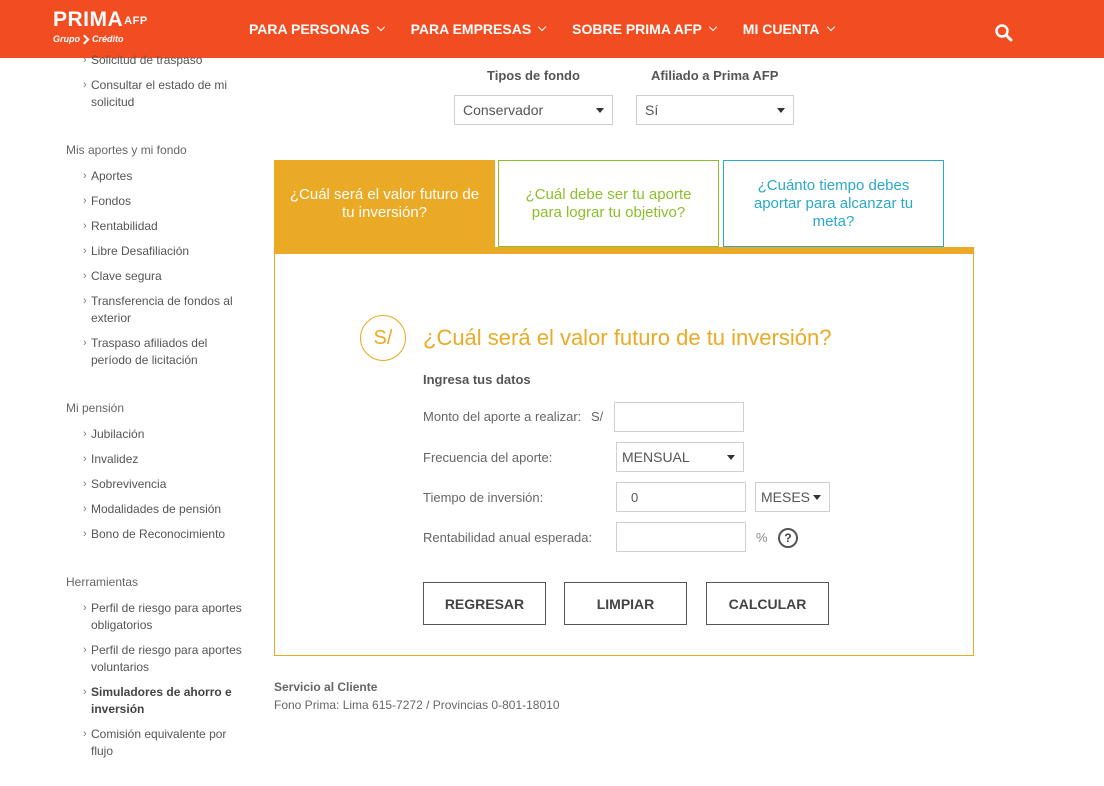 The height and width of the screenshot is (786, 1104). I want to click on nav-mi-cuenta: MI CUENTA, so click(788, 29).